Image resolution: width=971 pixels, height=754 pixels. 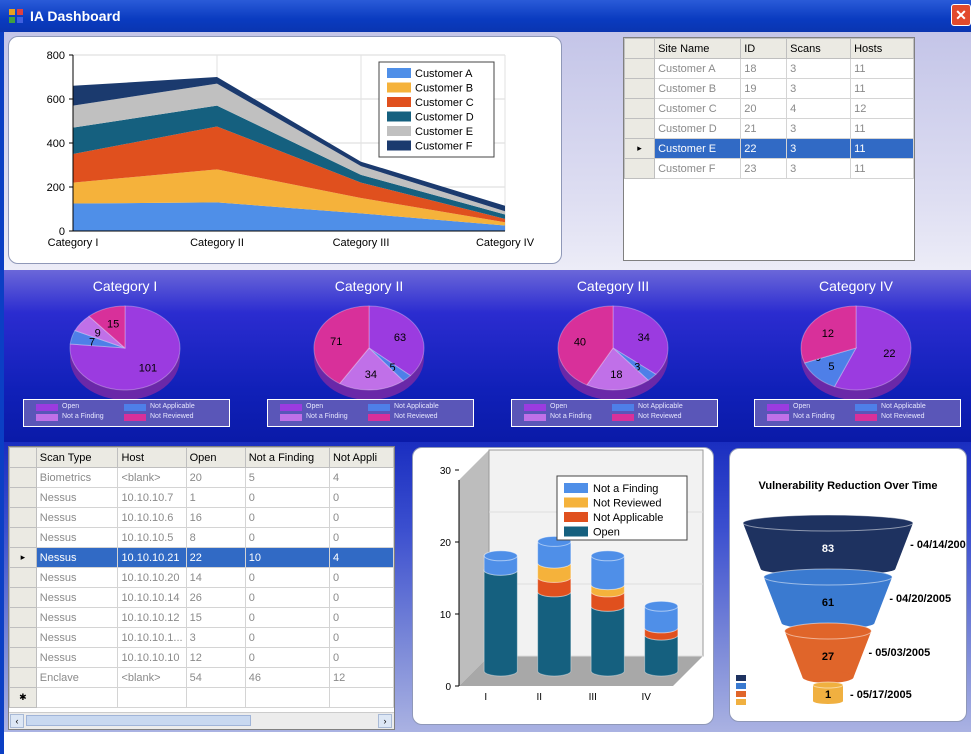 I want to click on table-row: Customer B 19 3 11, so click(x=769, y=88).